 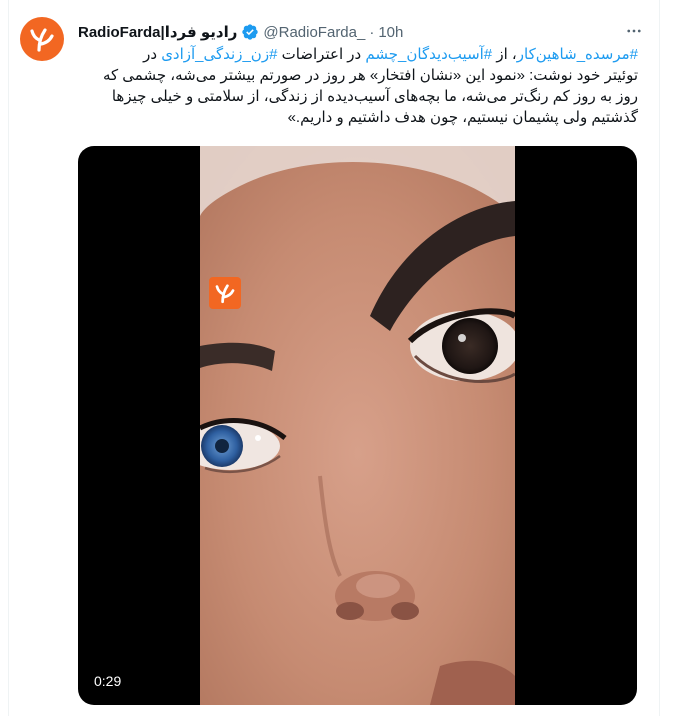 I want to click on avatar, so click(x=42, y=39).